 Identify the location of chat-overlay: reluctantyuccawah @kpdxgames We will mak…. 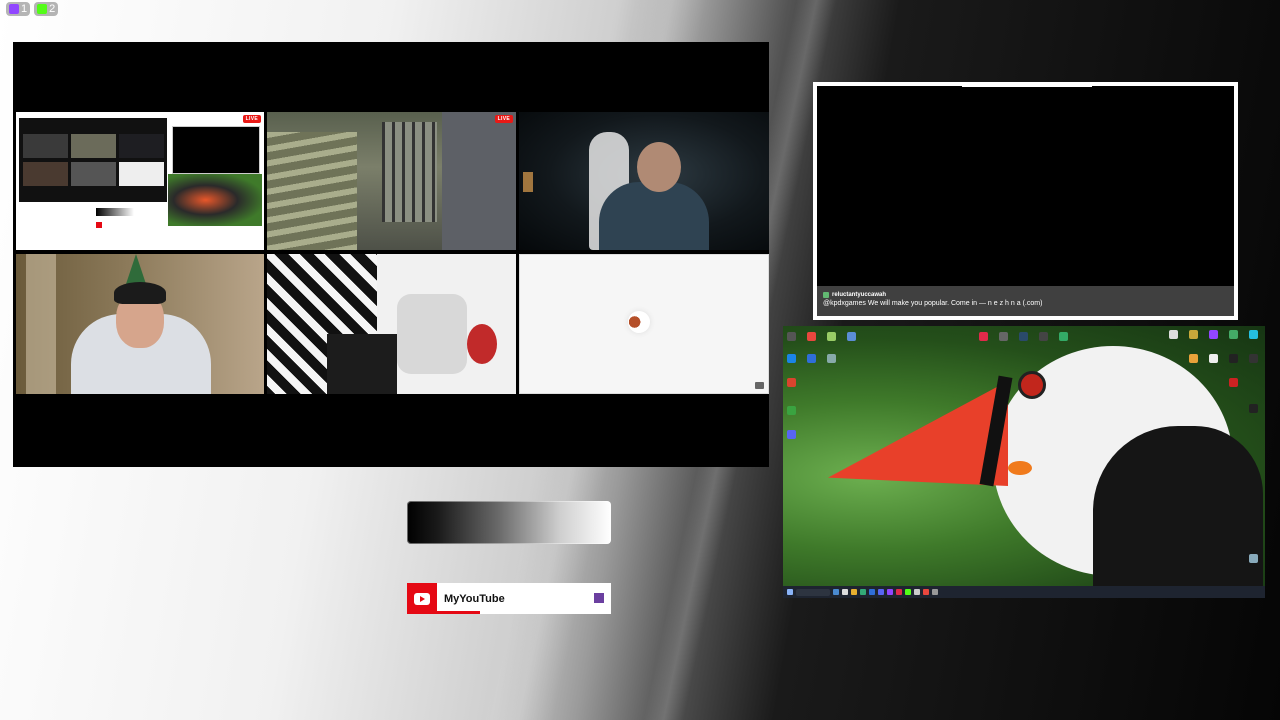
(1025, 201).